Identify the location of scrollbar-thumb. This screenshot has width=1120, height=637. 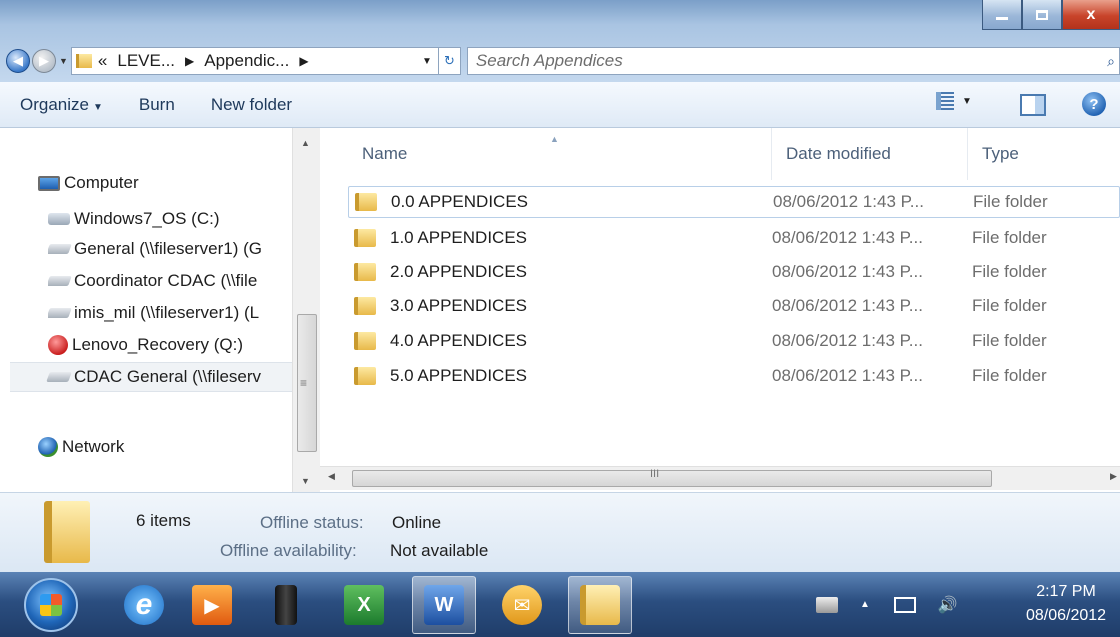
(672, 478).